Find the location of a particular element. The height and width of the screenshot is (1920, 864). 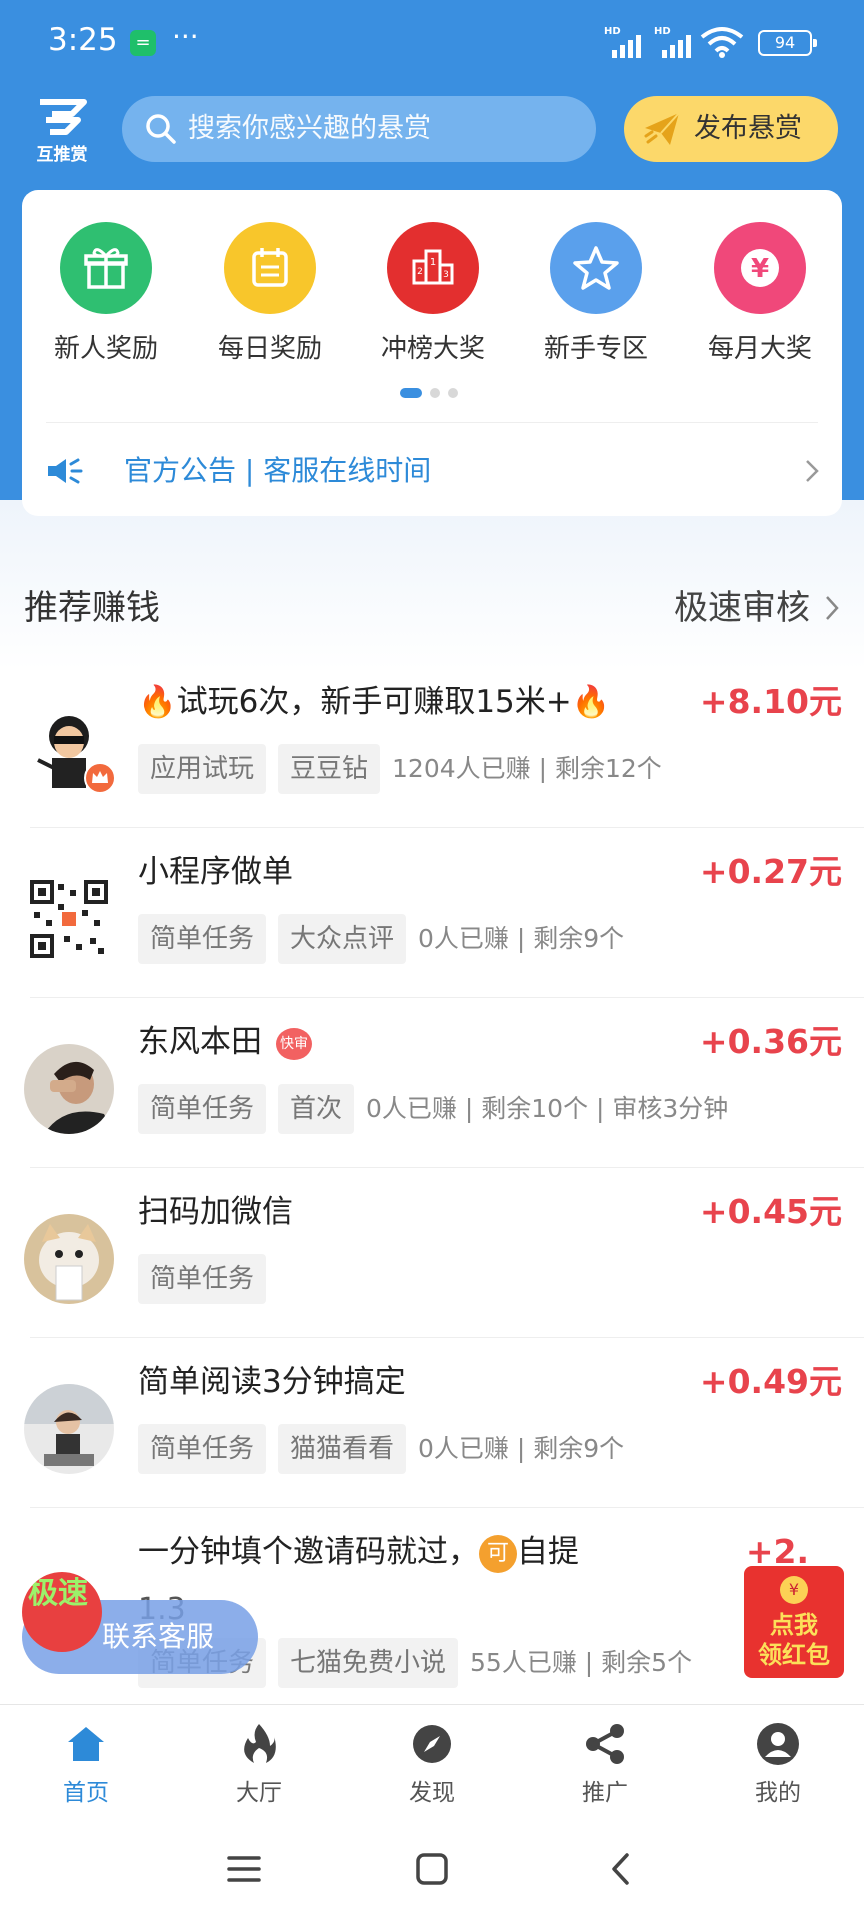

category-ranking-prize: 12 3 冲榜大奖 is located at coordinates (433, 293).